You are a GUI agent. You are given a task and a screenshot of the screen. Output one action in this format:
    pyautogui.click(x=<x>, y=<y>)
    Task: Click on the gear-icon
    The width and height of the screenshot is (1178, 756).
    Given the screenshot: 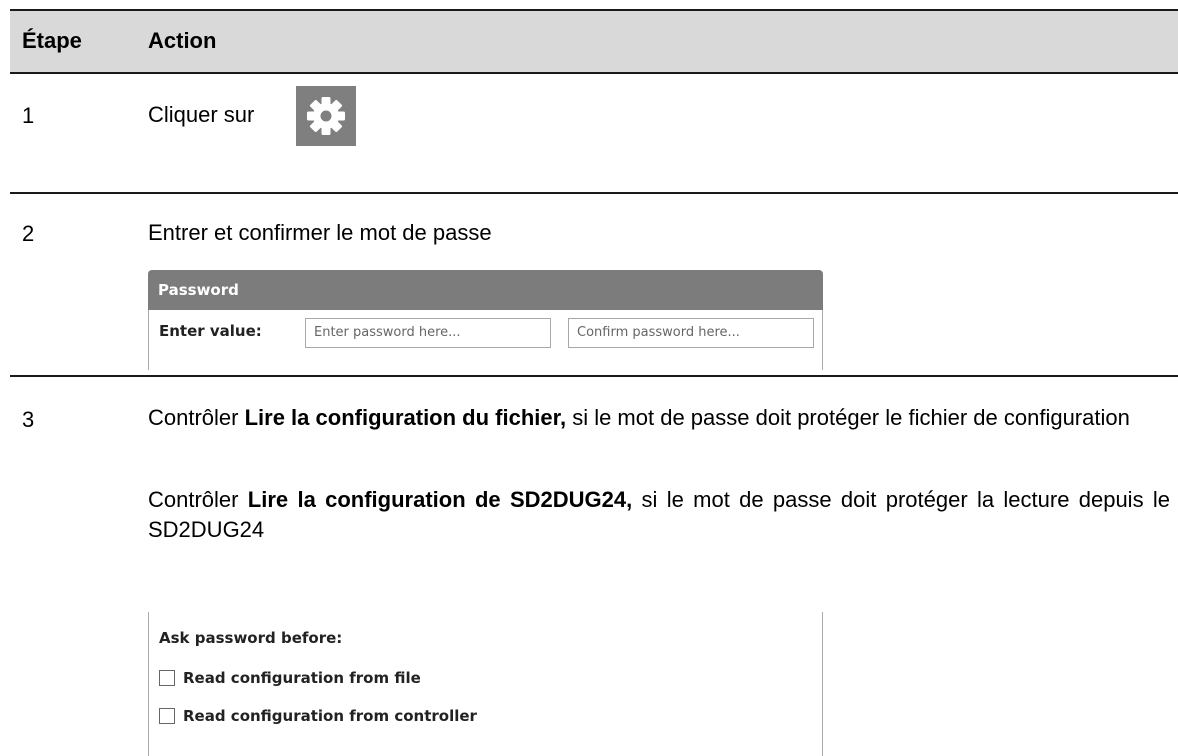 What is the action you would take?
    pyautogui.click(x=326, y=116)
    